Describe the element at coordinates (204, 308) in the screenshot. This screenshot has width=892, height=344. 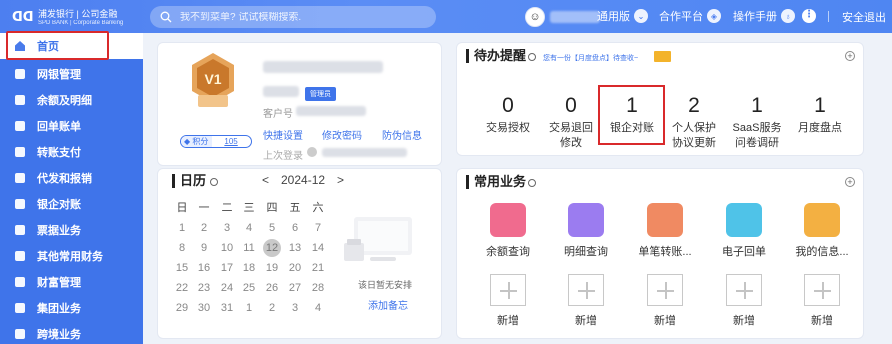
I see `calendar-day: 30` at that location.